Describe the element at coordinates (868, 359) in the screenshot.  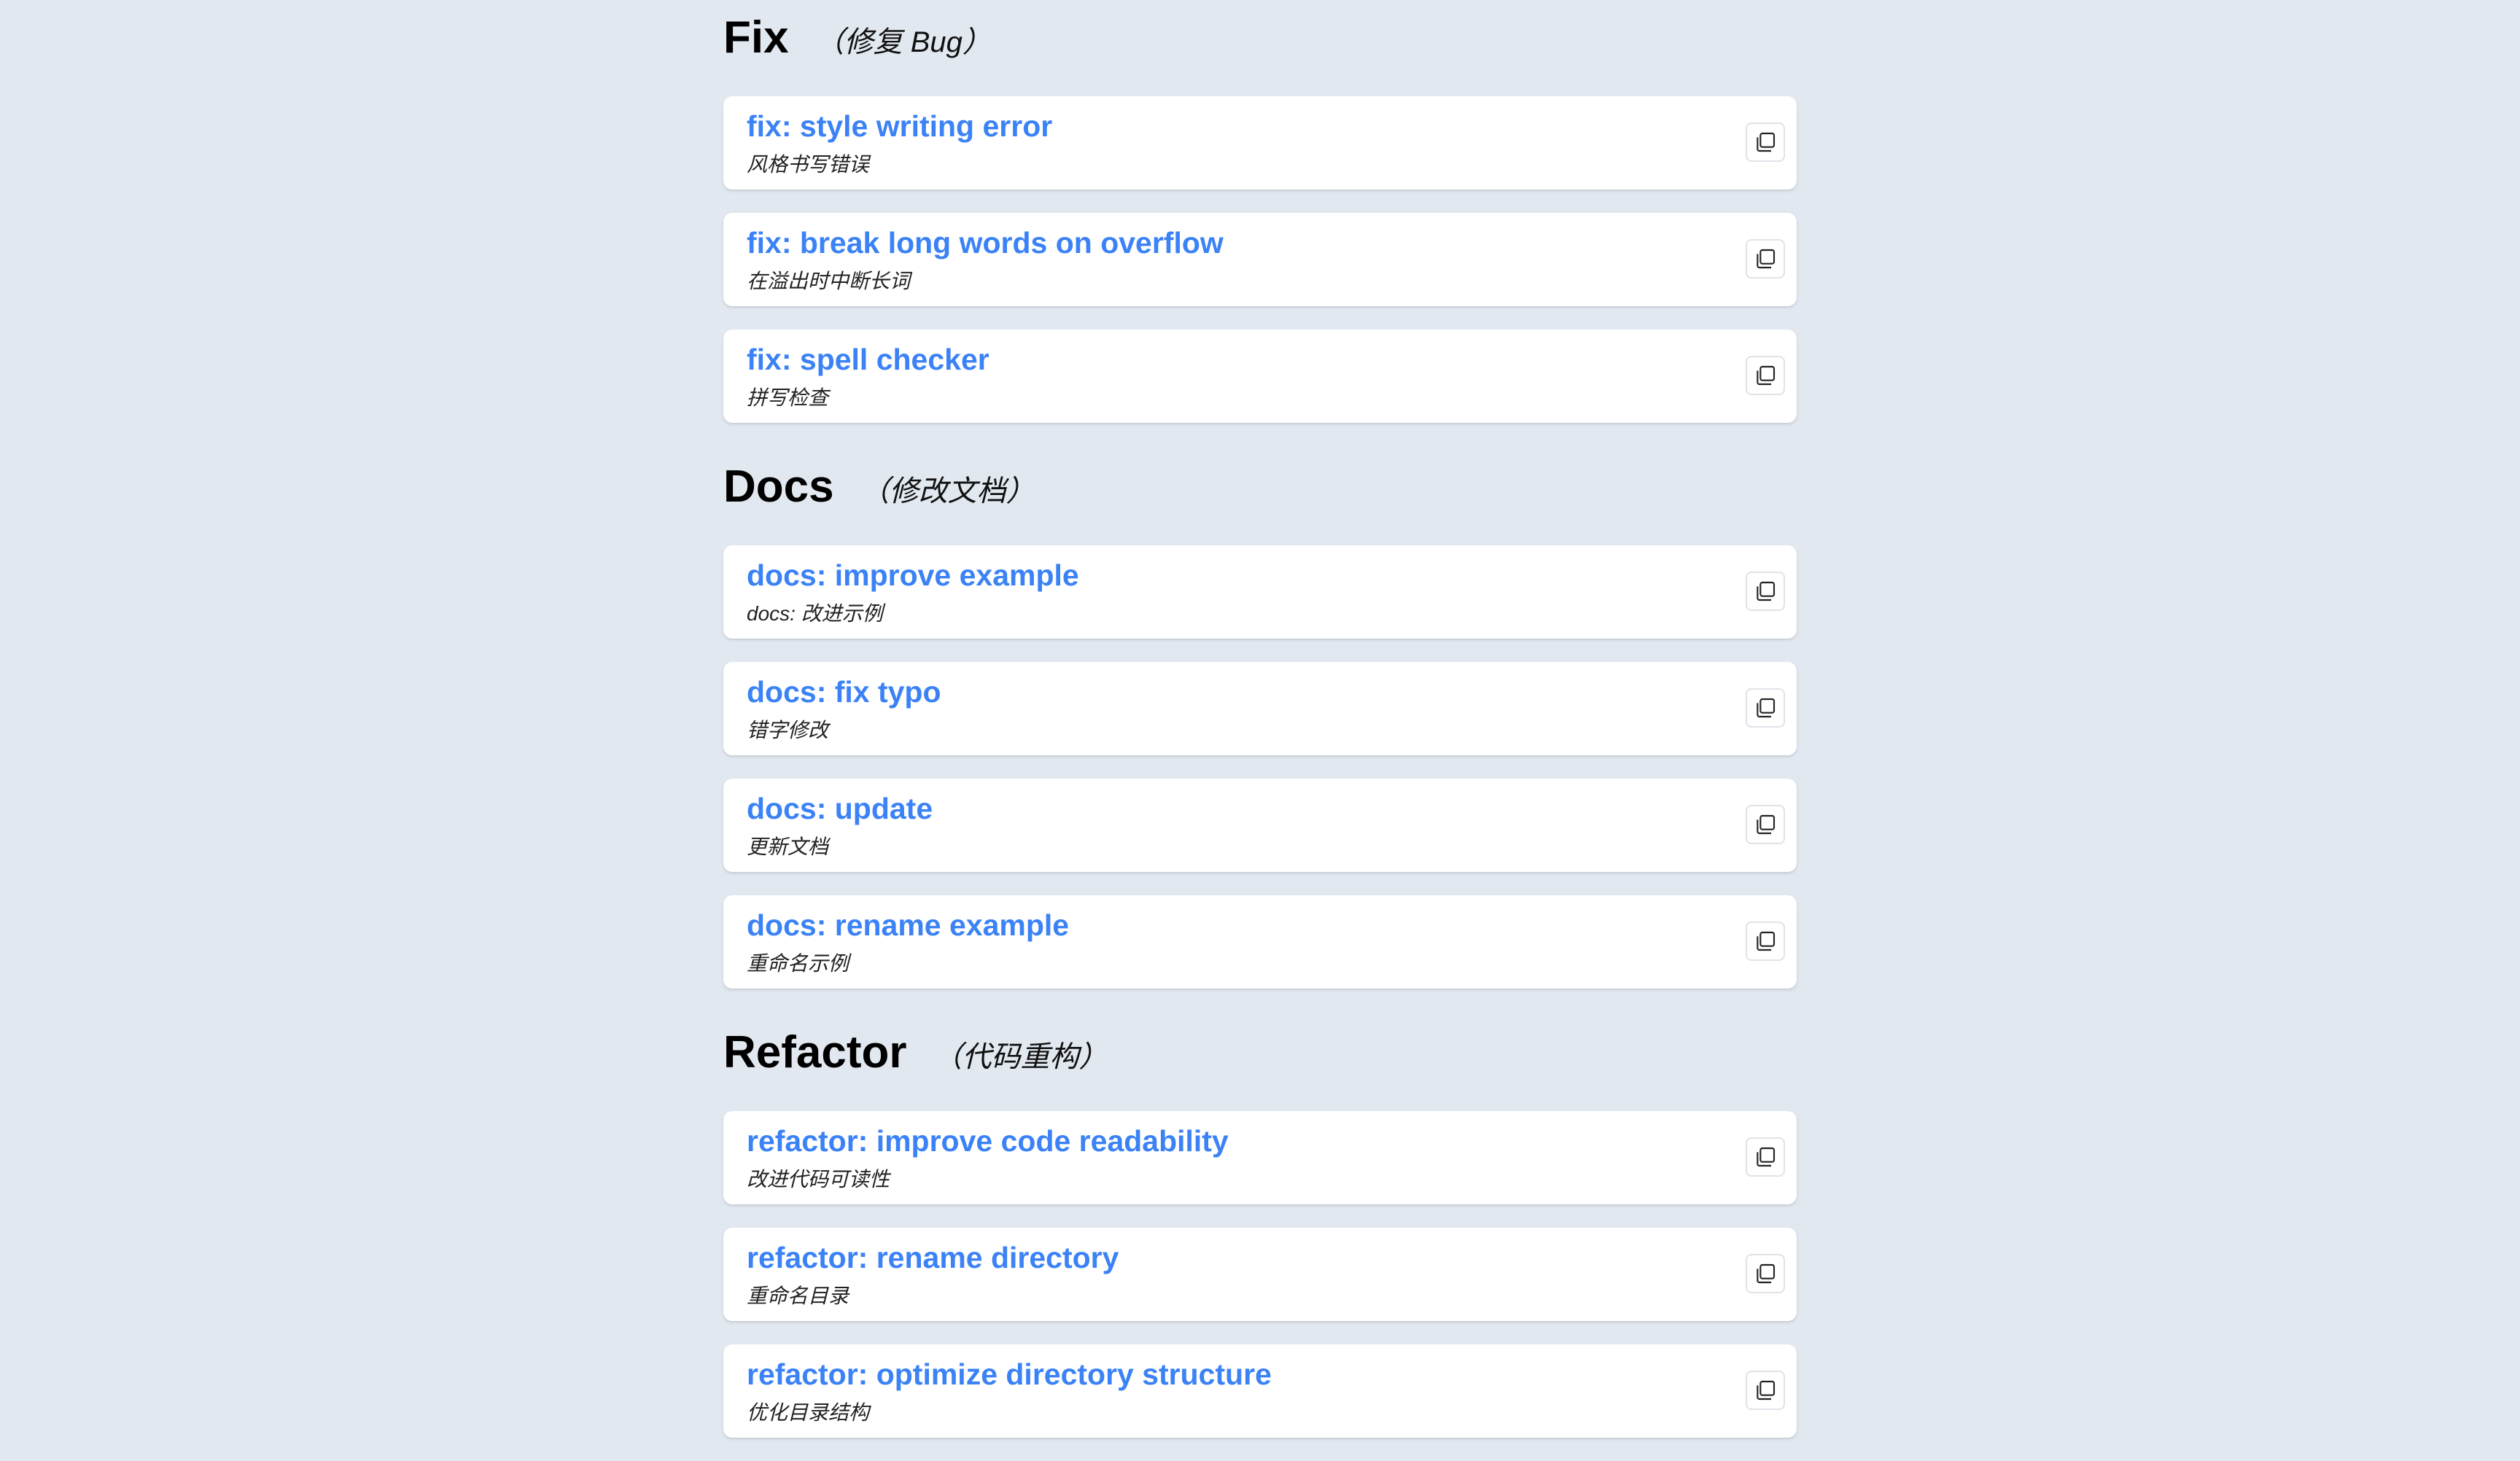
I see `commit-title: fix: spell checker` at that location.